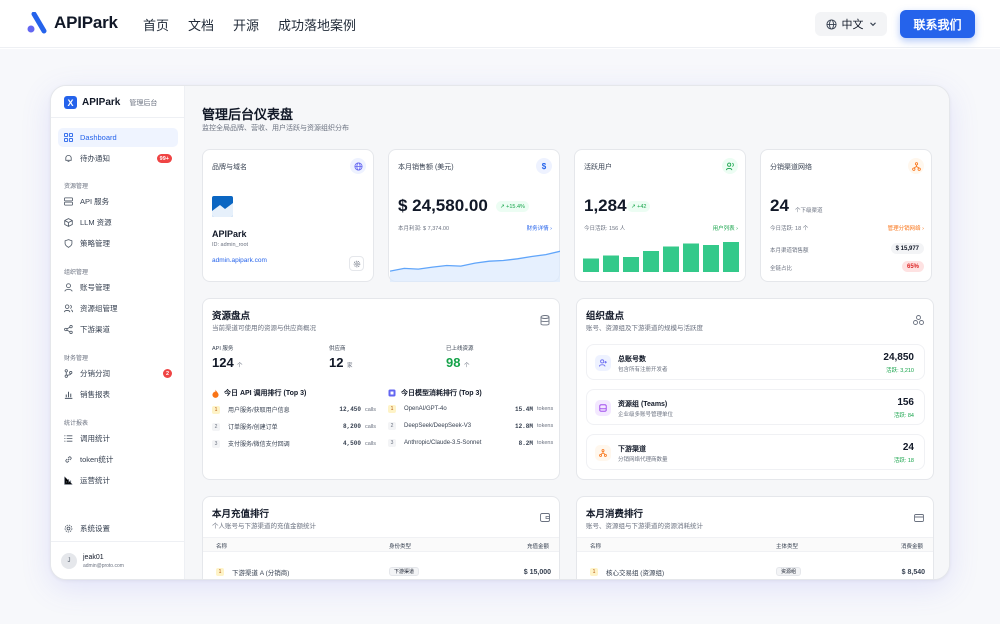 This screenshot has height=624, width=1000. Describe the element at coordinates (913, 572) in the screenshot. I see `row-amount: $ 8,540` at that location.